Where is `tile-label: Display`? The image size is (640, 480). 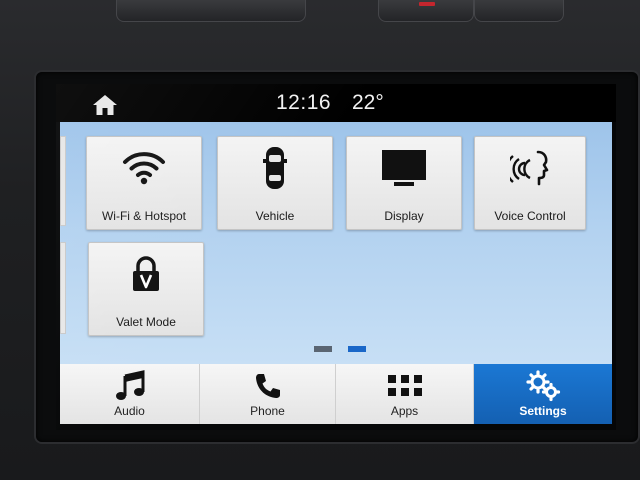 tile-label: Display is located at coordinates (404, 216).